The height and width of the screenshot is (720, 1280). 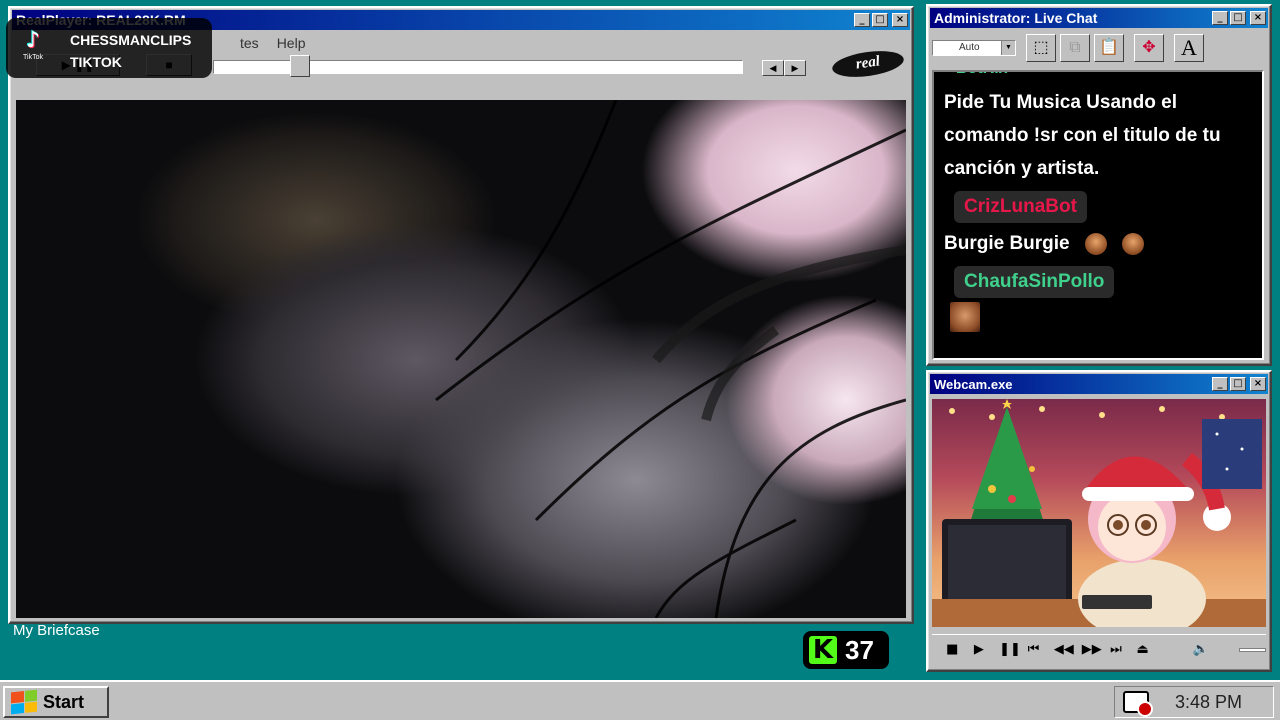 I want to click on real-logo: real, so click(x=868, y=64).